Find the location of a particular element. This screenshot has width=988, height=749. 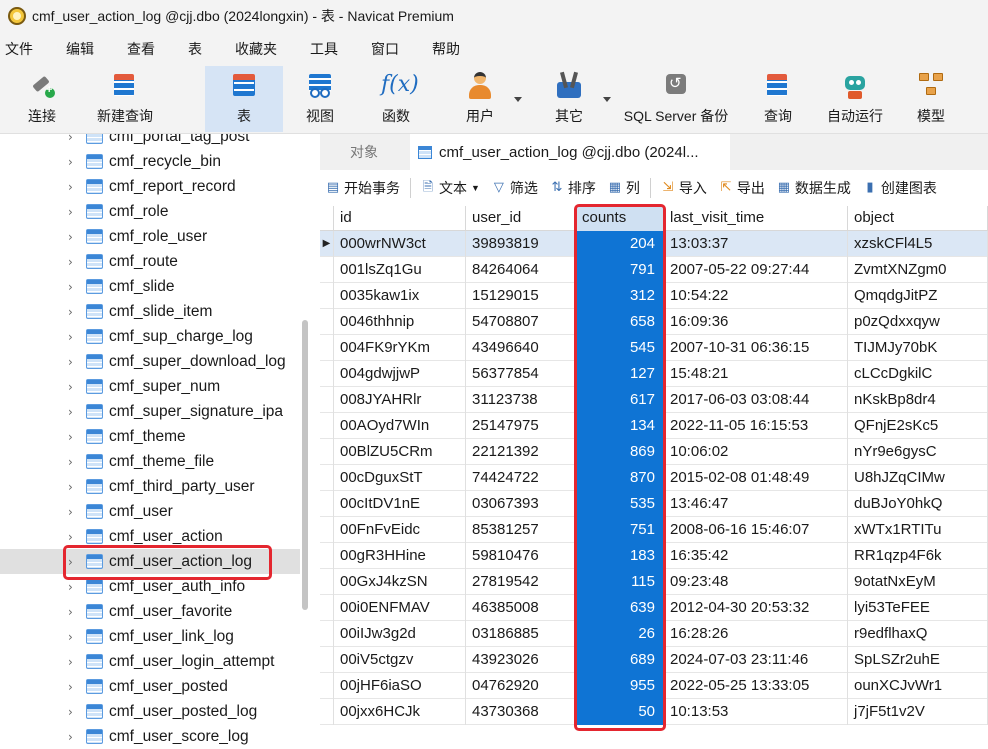

tree-item: › cmf_super_signature_ipa is located at coordinates (150, 411).